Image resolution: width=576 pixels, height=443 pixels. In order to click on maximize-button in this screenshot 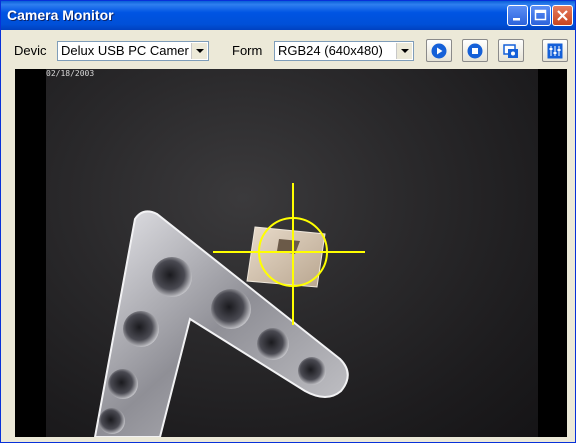, I will do `click(540, 15)`.